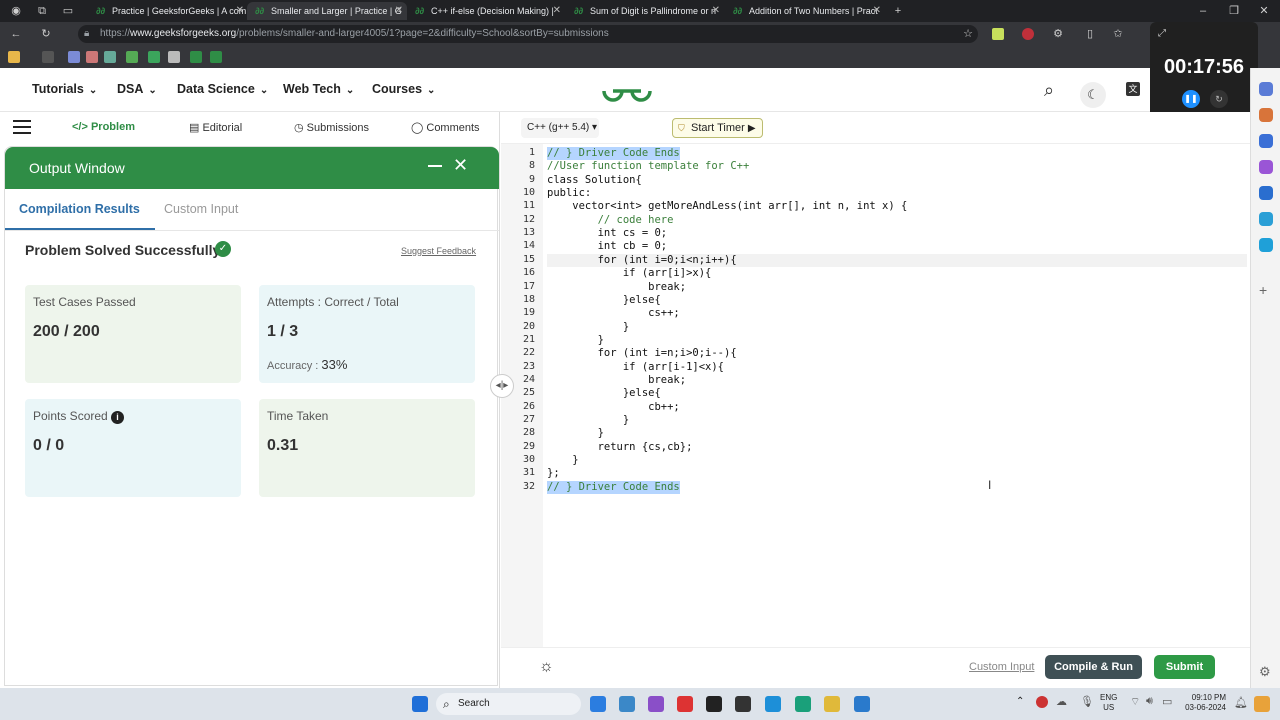 The height and width of the screenshot is (720, 1280). What do you see at coordinates (1201, 703) in the screenshot?
I see `clock: 09:10 PM 03-06-2024` at bounding box center [1201, 703].